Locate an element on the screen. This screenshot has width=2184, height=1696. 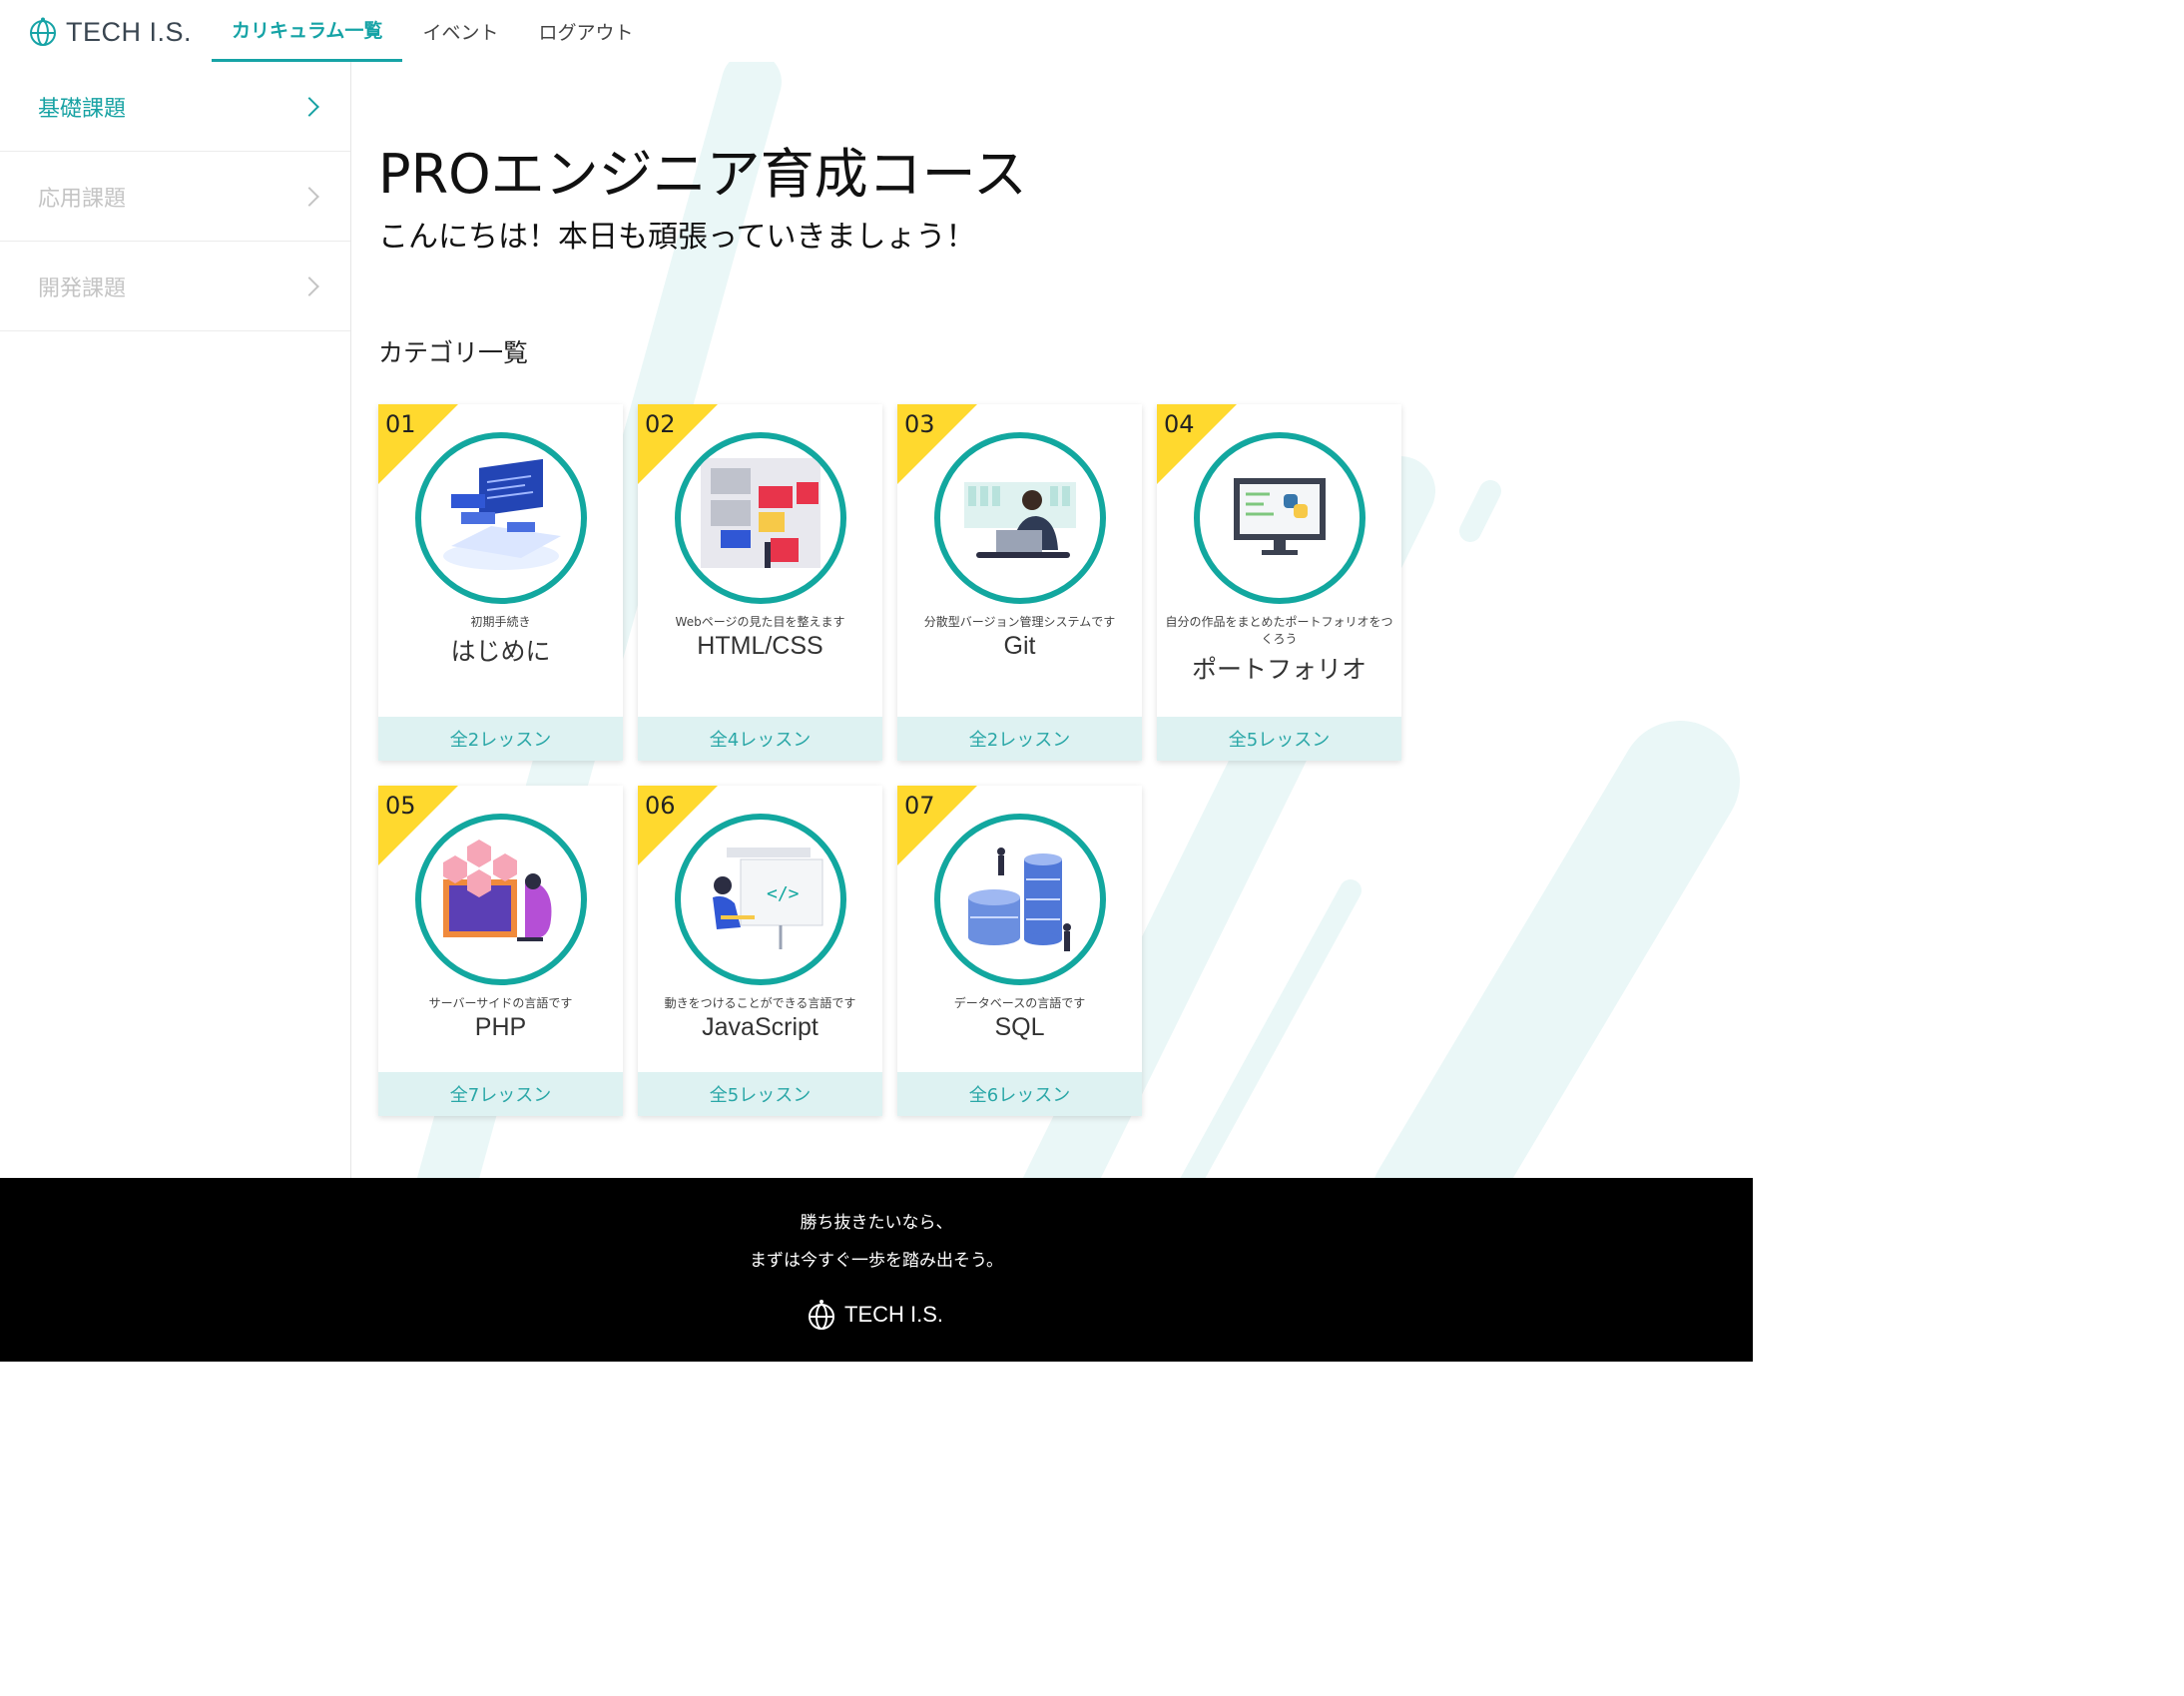
database-servers-icon is located at coordinates (1020, 899).